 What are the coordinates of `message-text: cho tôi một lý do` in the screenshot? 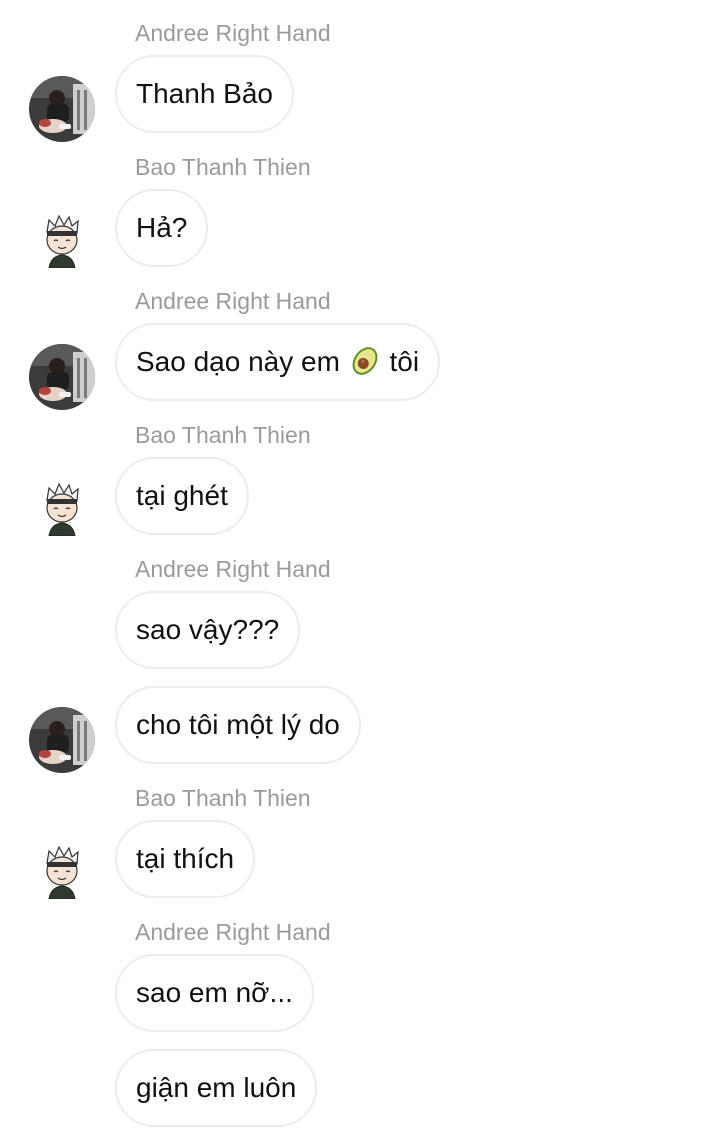 It's located at (238, 724).